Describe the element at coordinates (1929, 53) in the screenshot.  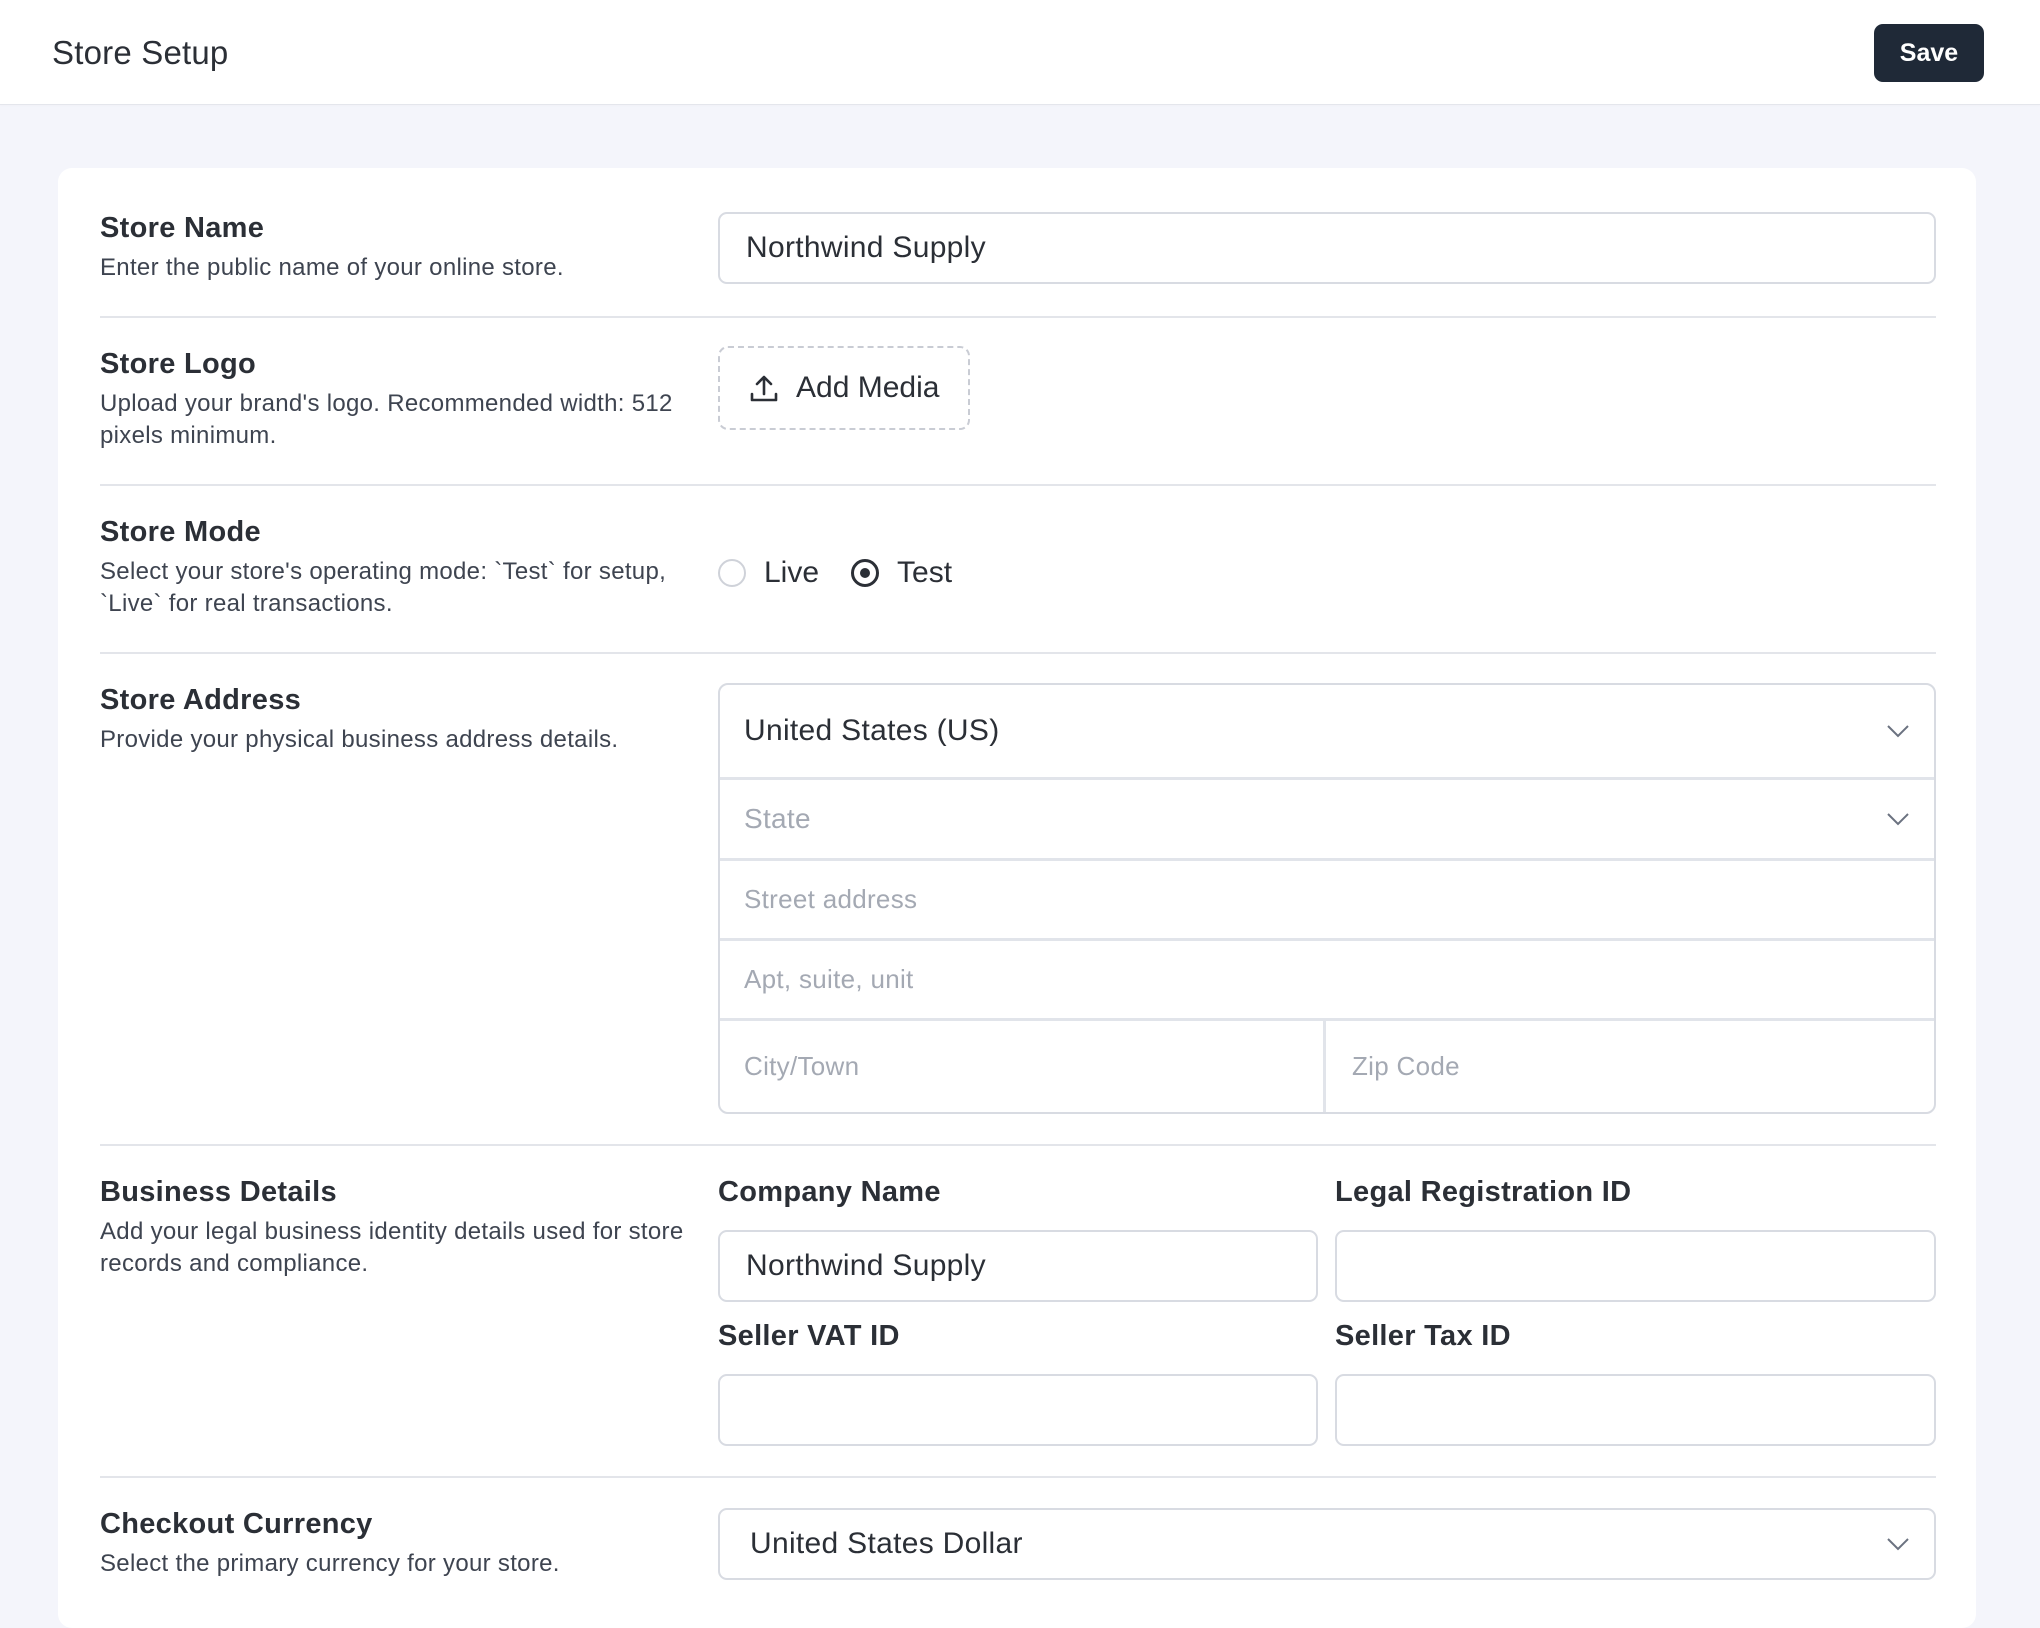
I see `save-button: Save` at that location.